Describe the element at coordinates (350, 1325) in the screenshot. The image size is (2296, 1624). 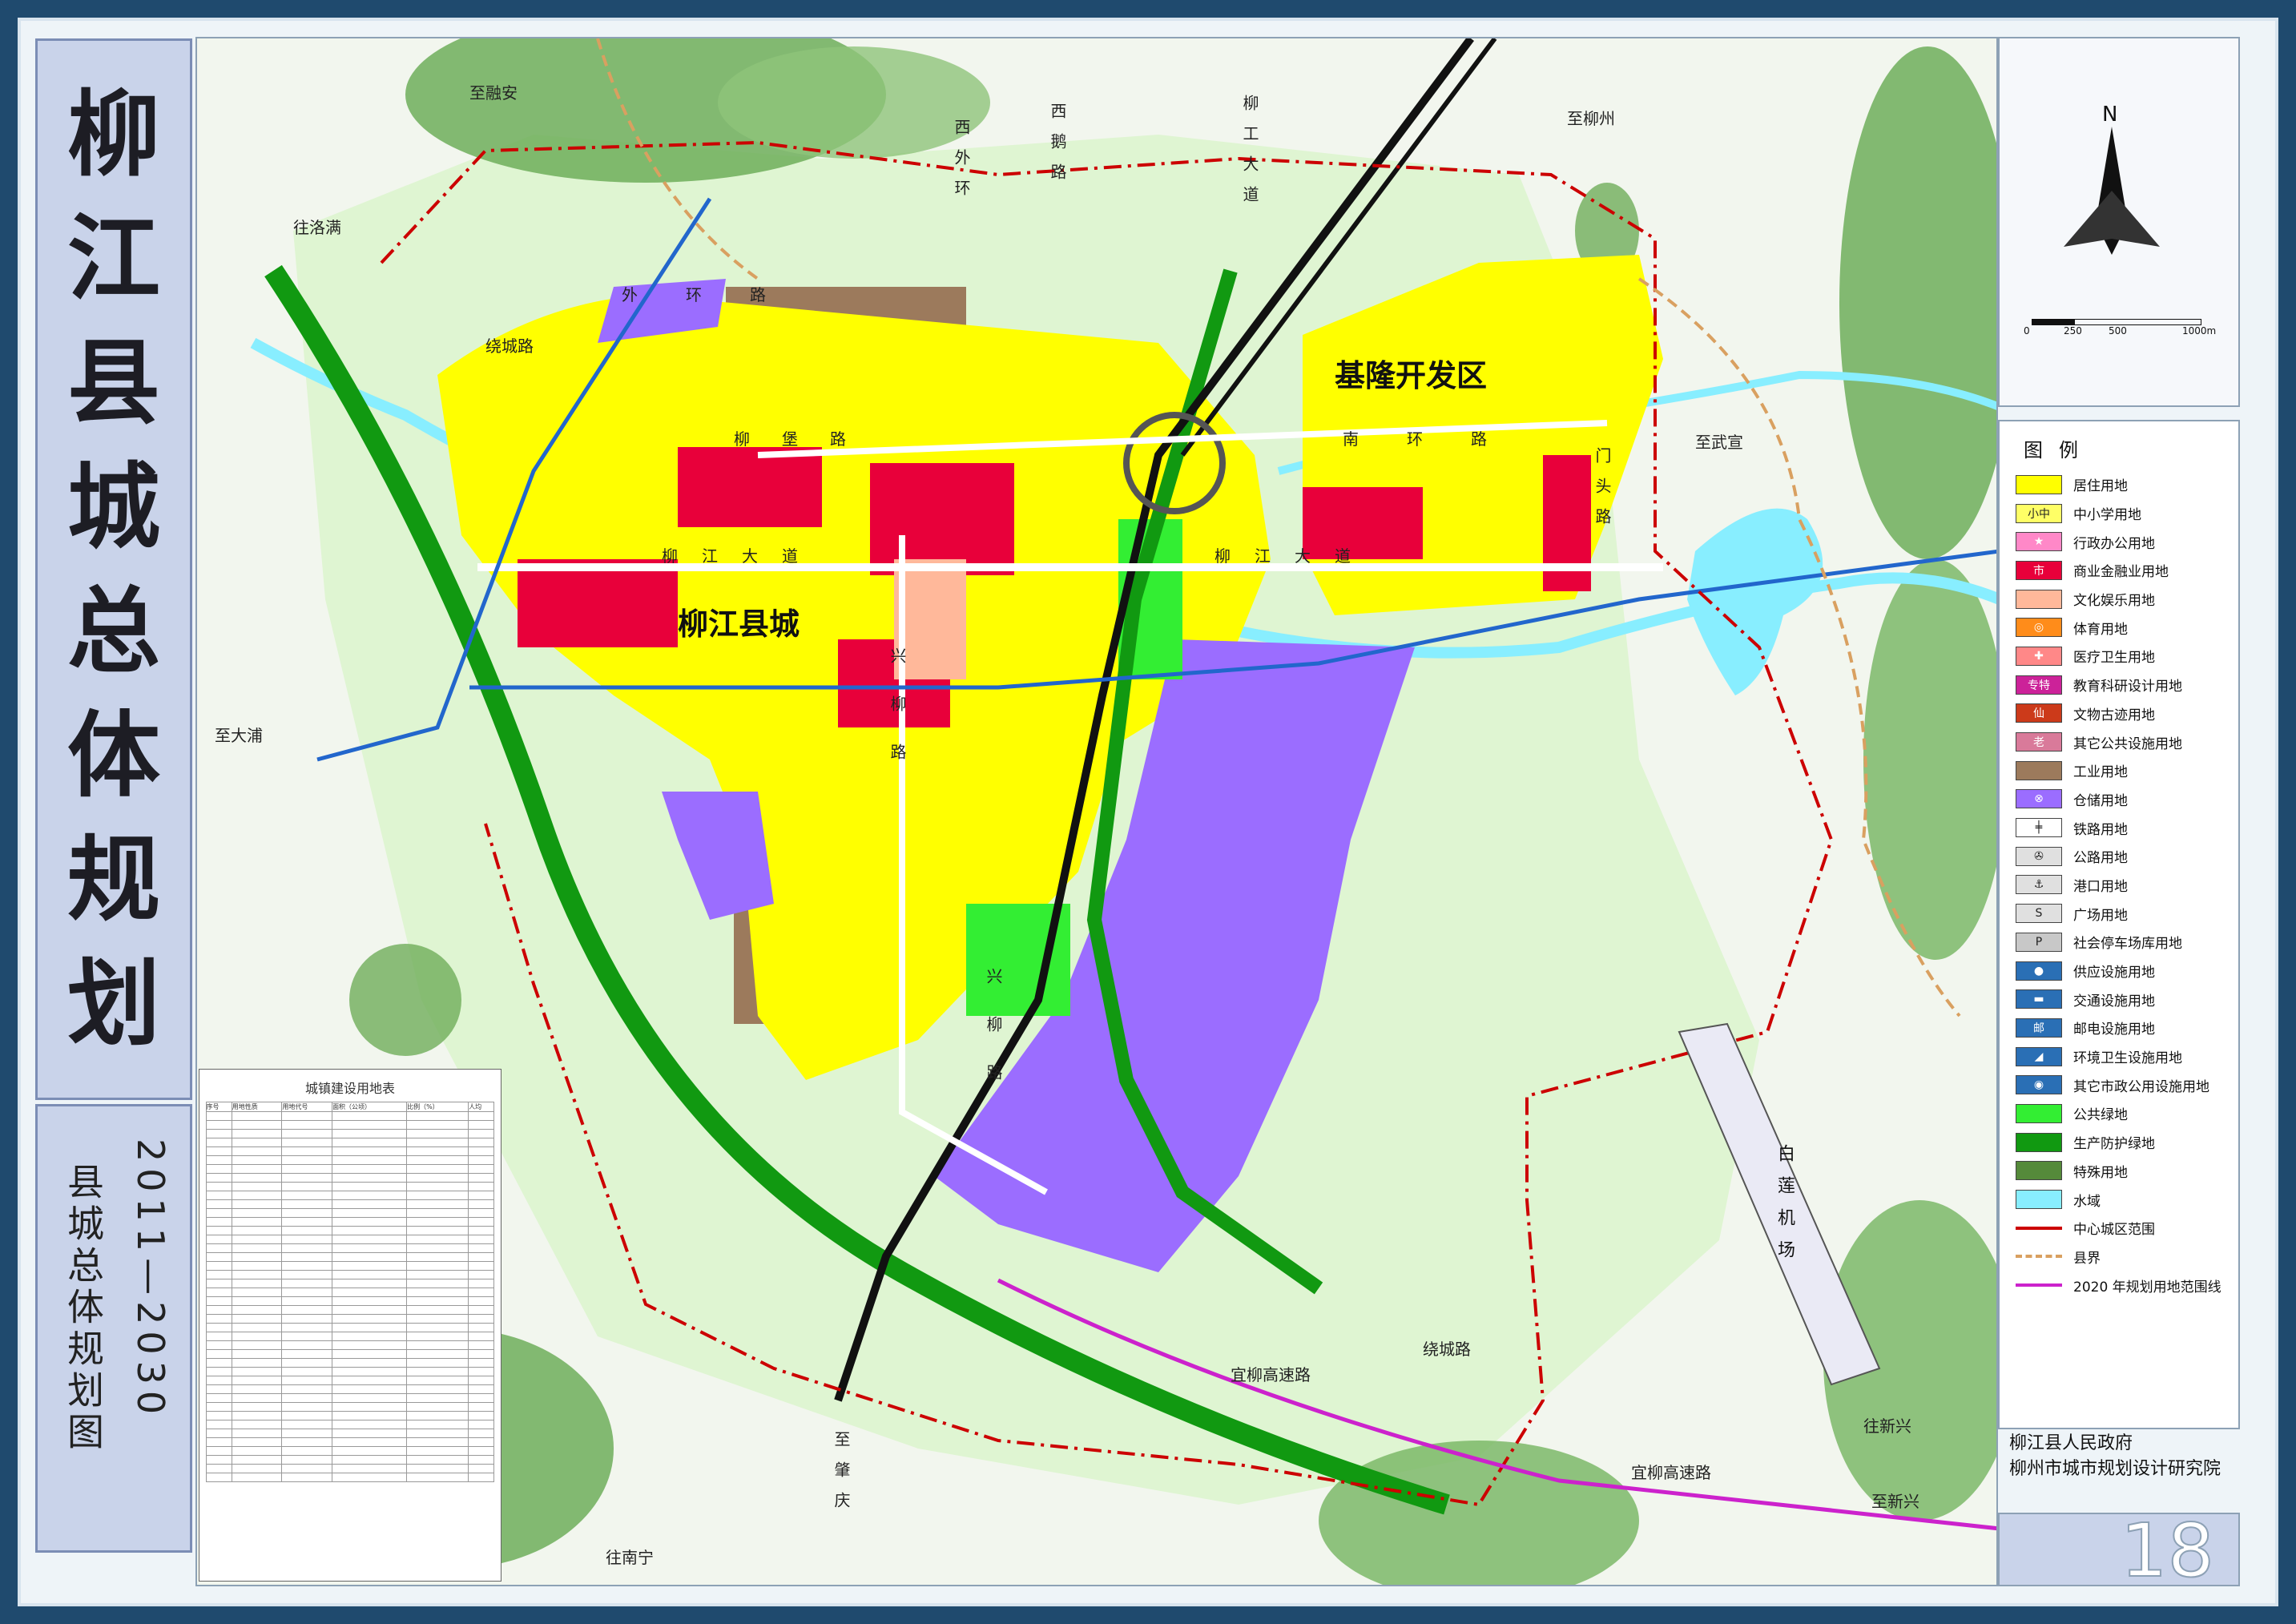
I see `land-use-table: 城镇建设用地表 序号 用地性质 用地代号 面积（公顷） 比例（%） 人均` at that location.